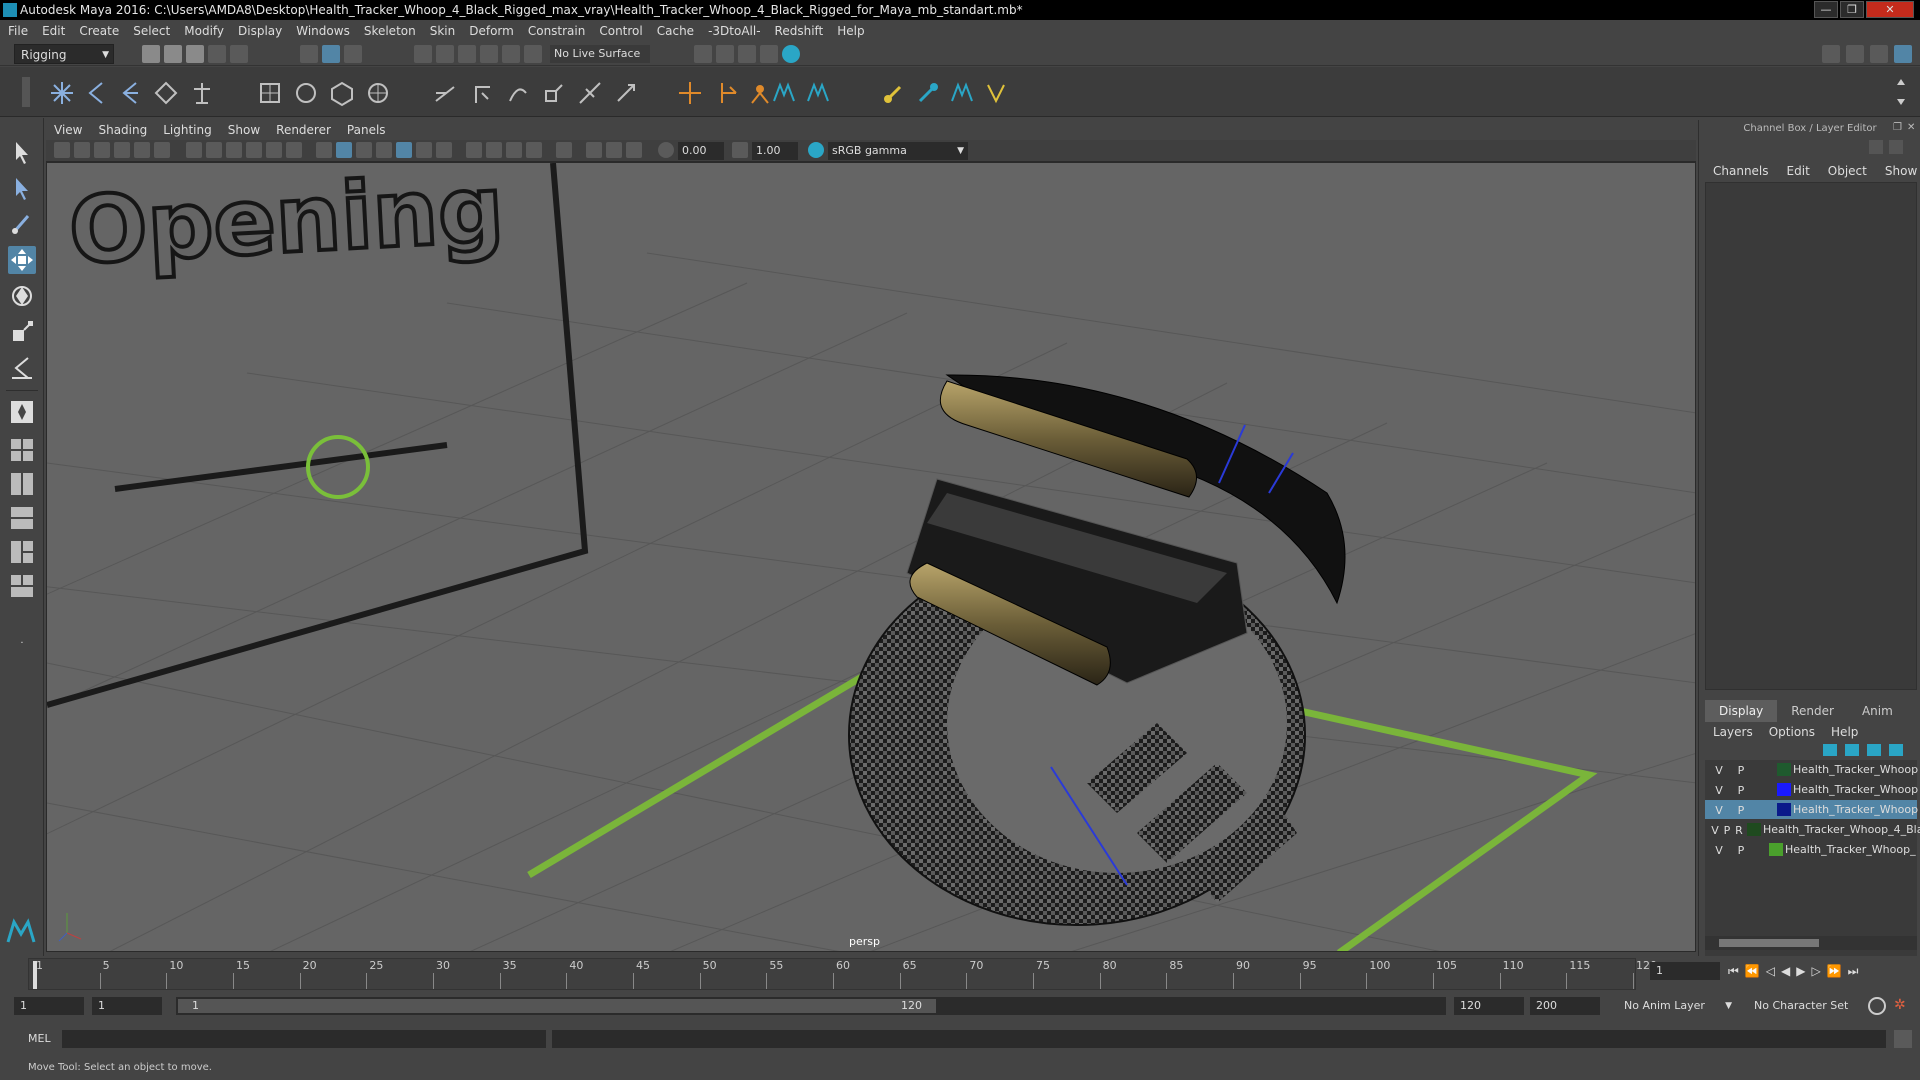 The width and height of the screenshot is (1920, 1080). Describe the element at coordinates (309, 54) in the screenshot. I see `select-hierarchy-icon` at that location.